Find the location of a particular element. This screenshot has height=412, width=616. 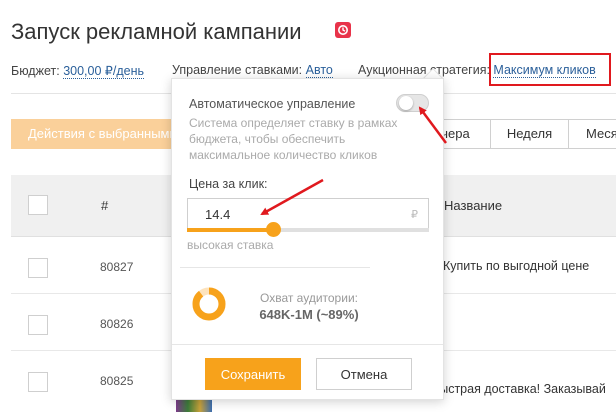

audience-reach-value: 648K-1M (~89%) is located at coordinates (309, 314).